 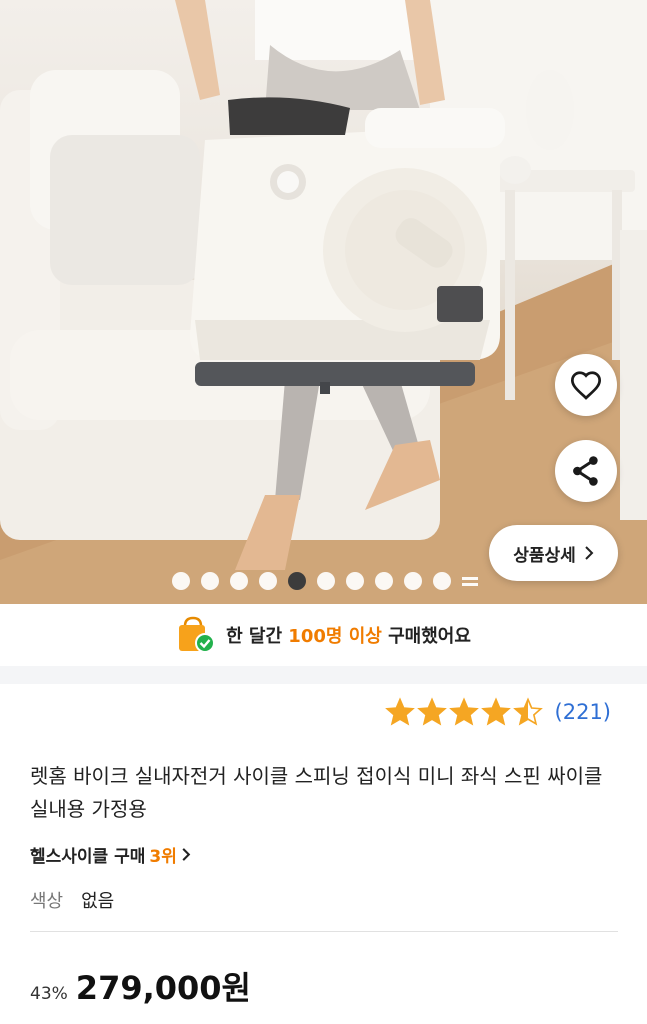 I want to click on rating-summary: (221), so click(x=497, y=712).